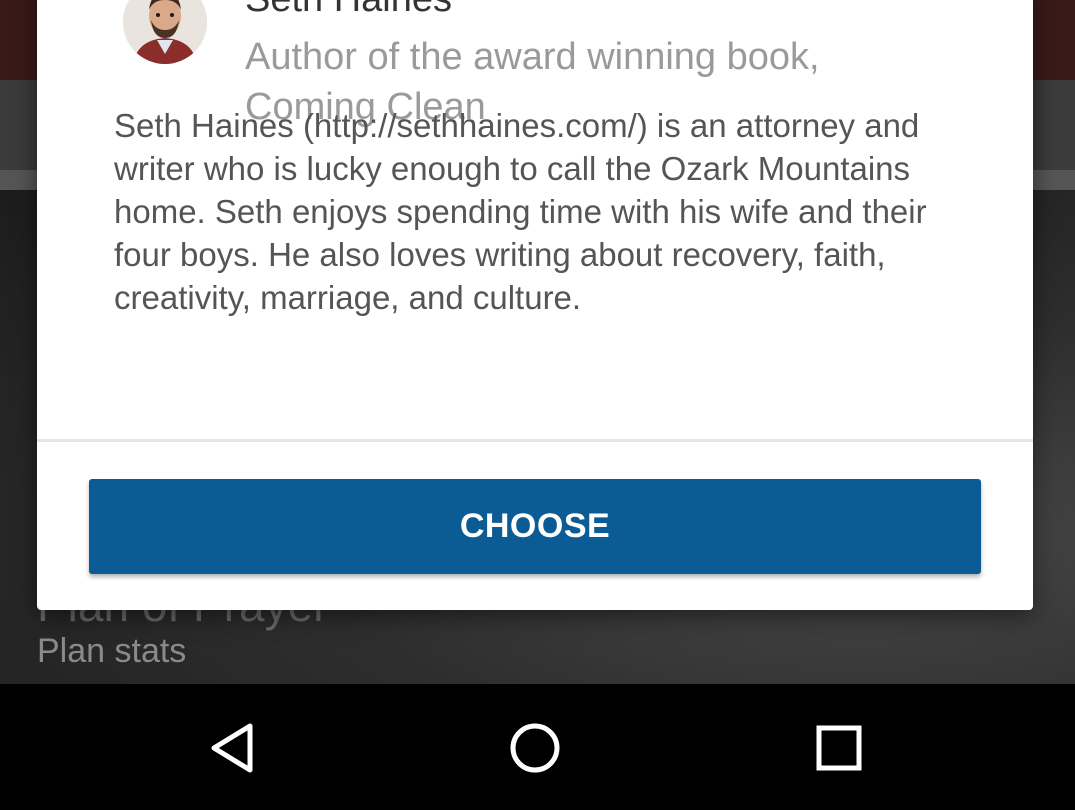  I want to click on recents-button, so click(839, 748).